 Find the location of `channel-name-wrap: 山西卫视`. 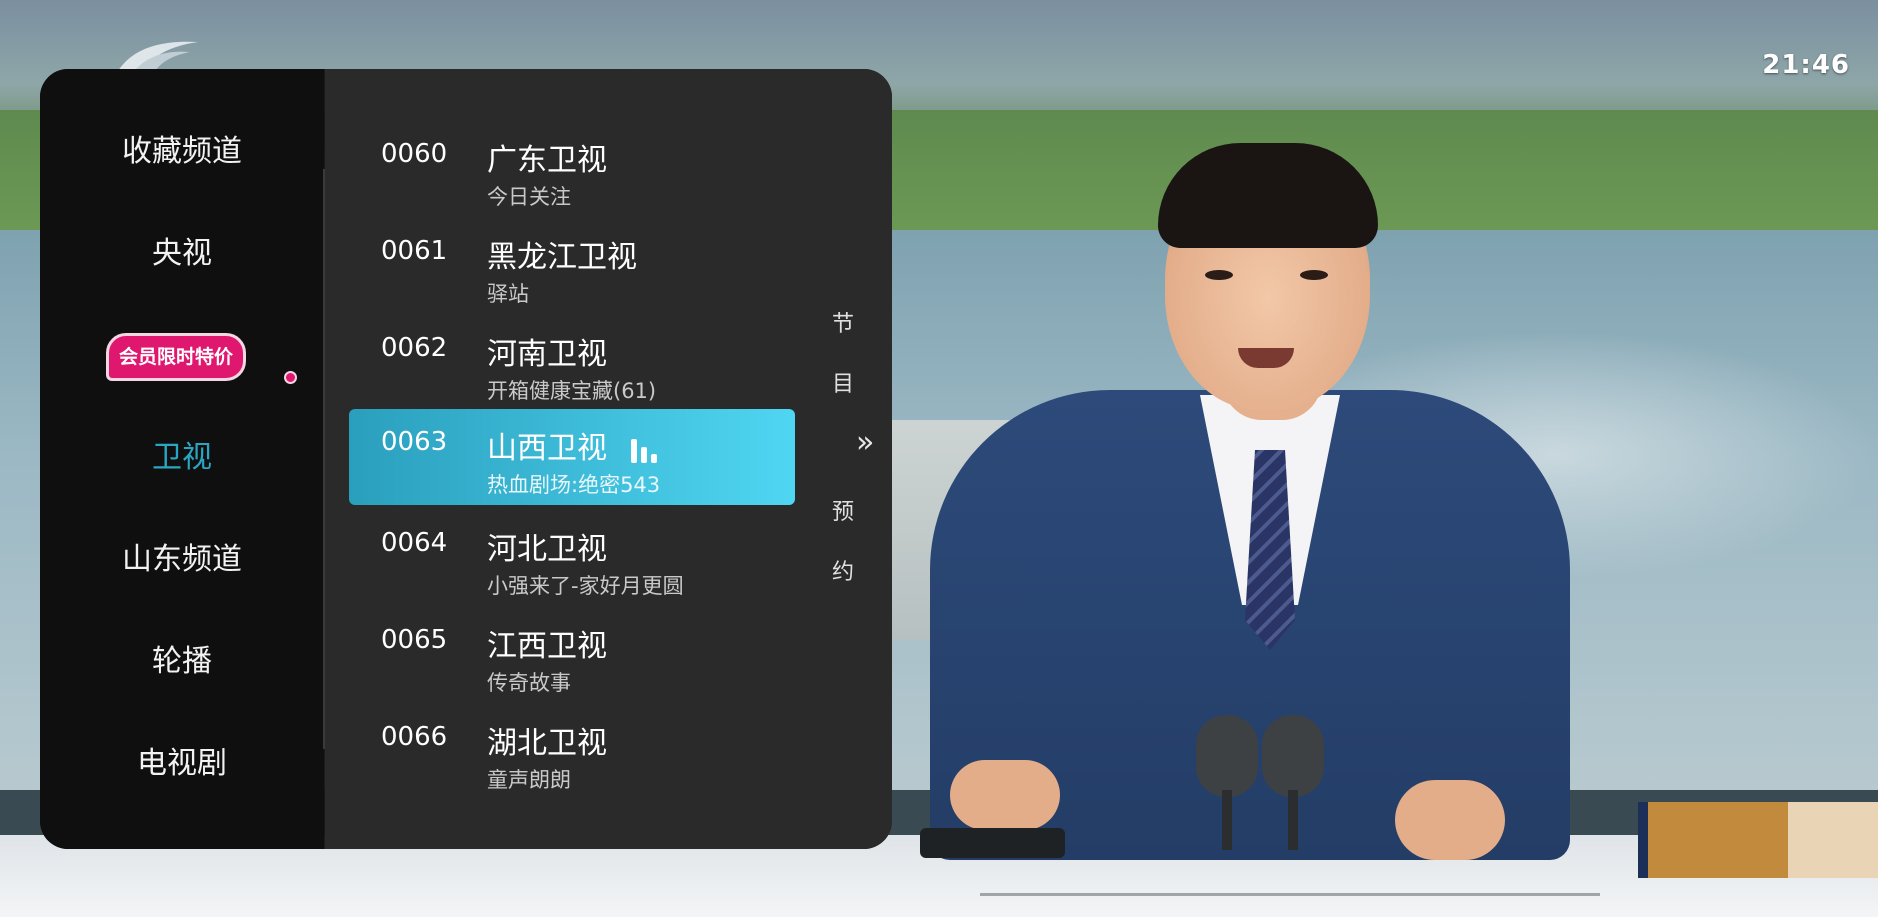

channel-name-wrap: 山西卫视 is located at coordinates (575, 445).